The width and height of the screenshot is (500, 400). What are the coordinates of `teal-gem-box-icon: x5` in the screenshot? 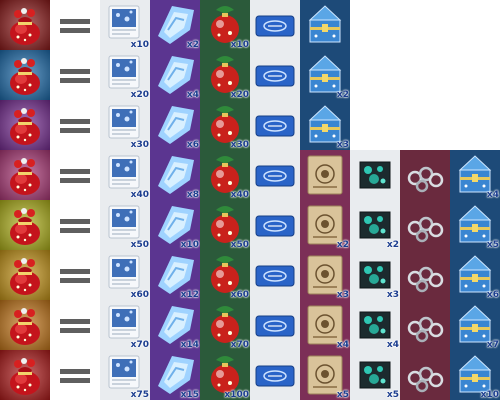 It's located at (375, 375).